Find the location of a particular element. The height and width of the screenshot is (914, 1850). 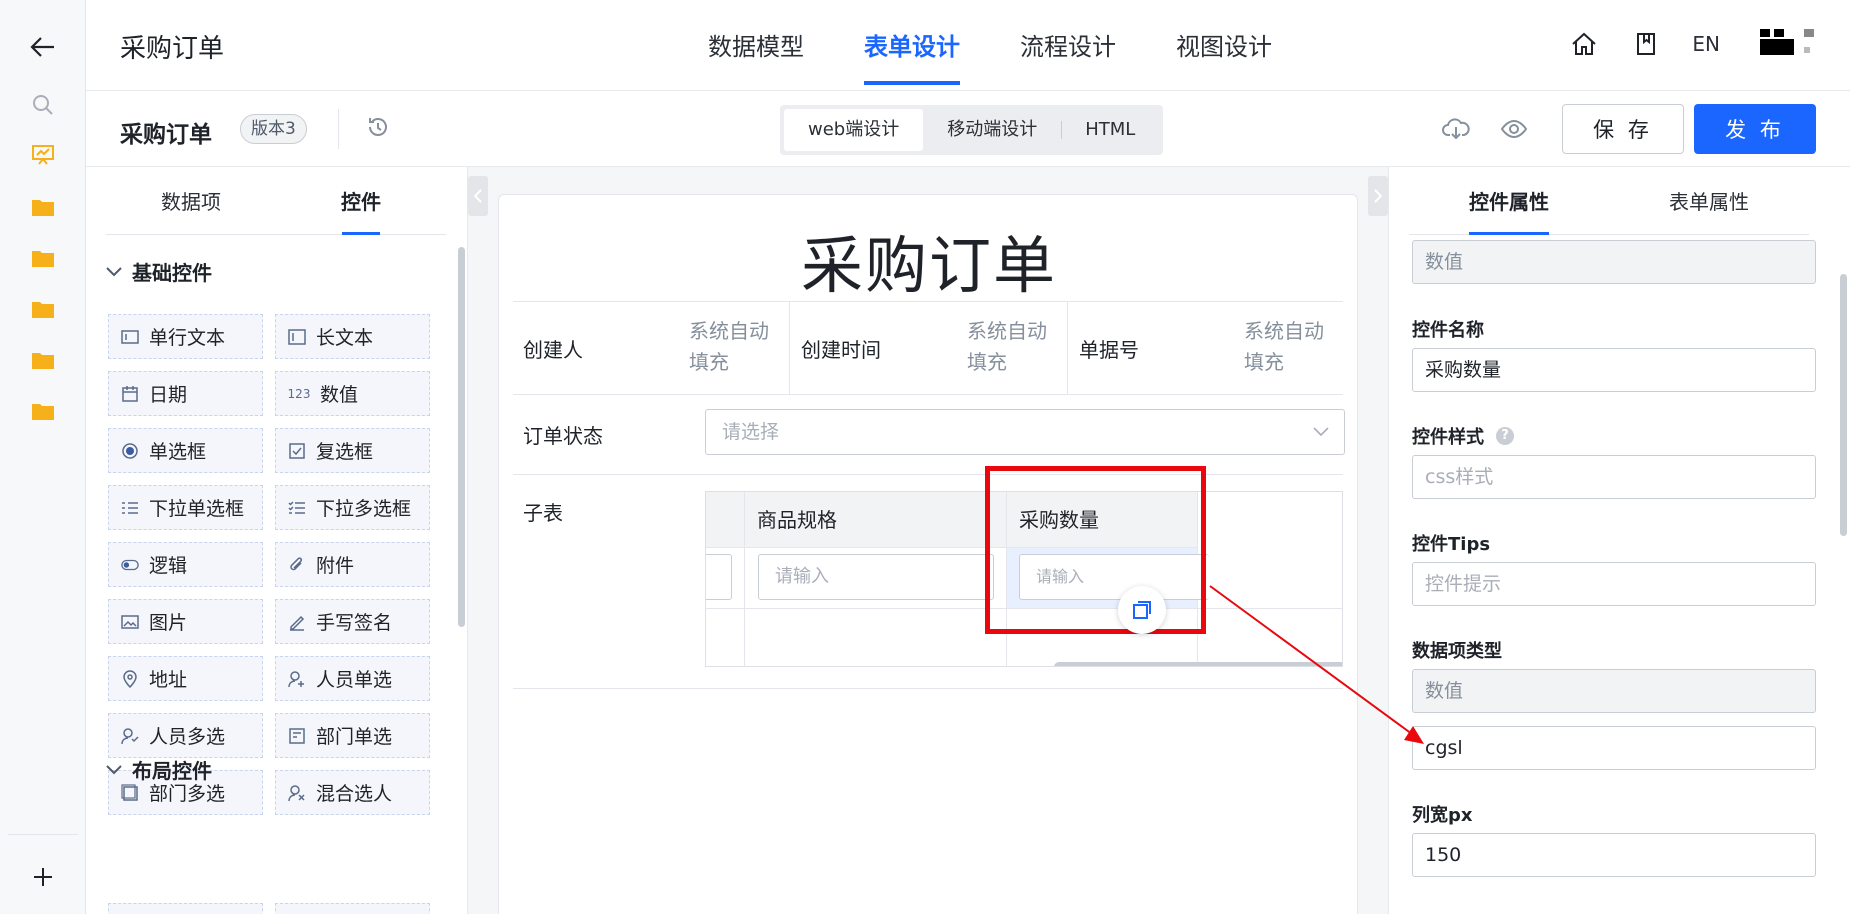

eye-icon is located at coordinates (1514, 129).